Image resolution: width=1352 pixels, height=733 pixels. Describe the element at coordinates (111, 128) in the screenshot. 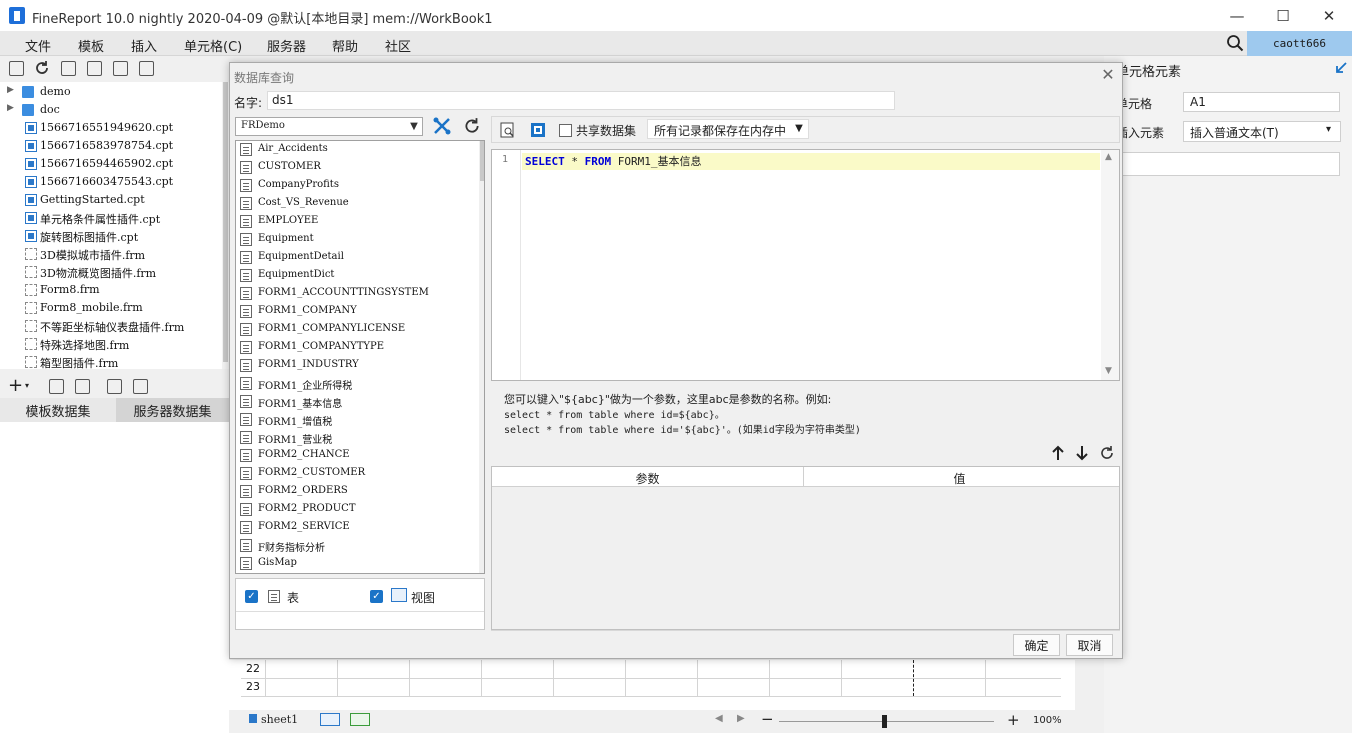

I see `tree-item: 1566716551949620.cpt` at that location.